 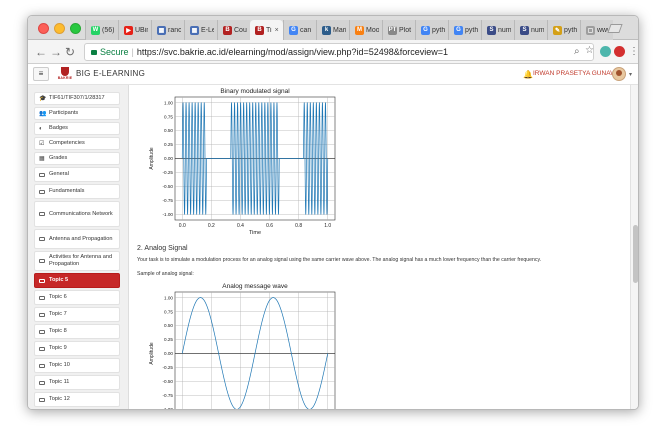 What do you see at coordinates (528, 74) in the screenshot?
I see `notification-bell-icon: 🔔` at bounding box center [528, 74].